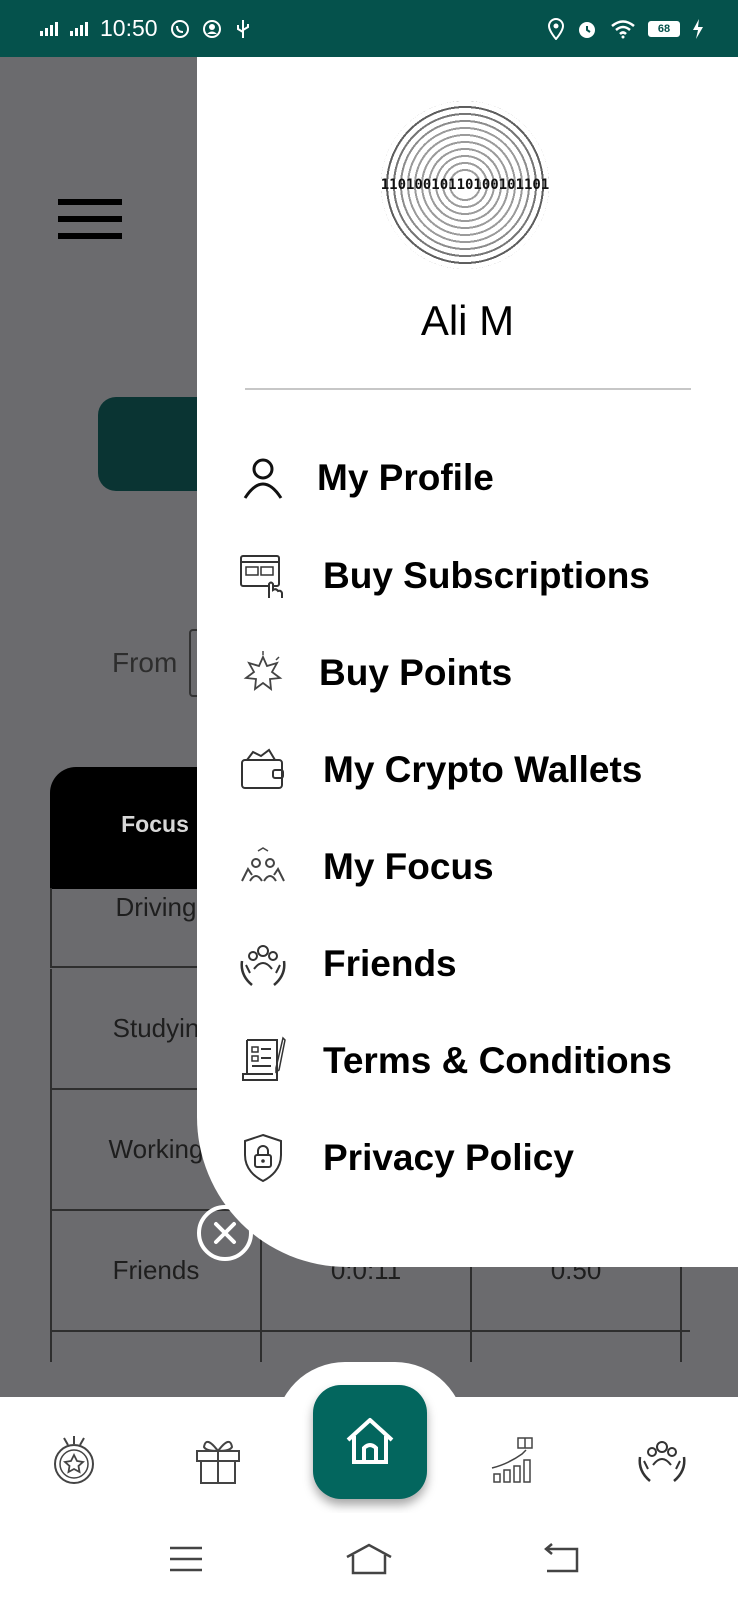 The image size is (738, 1600). I want to click on table-cell-time, so click(367, 1347).